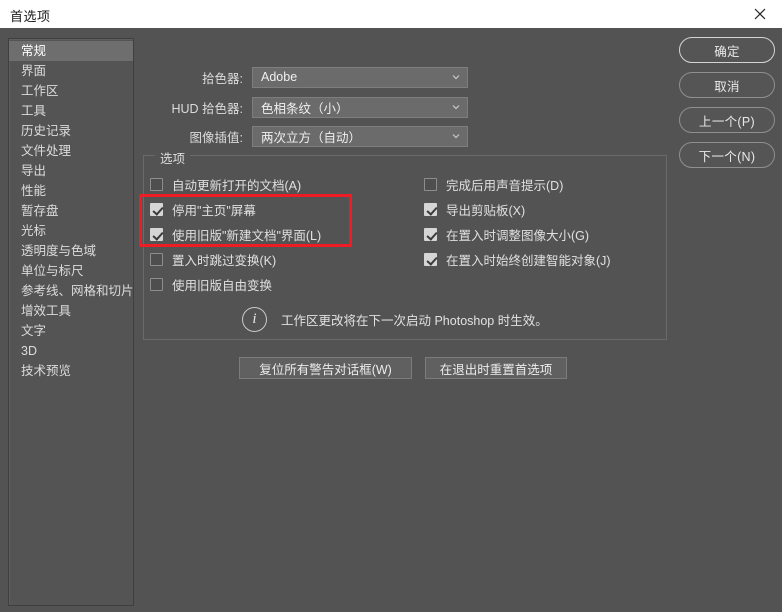 The width and height of the screenshot is (782, 612). I want to click on sidebar-item: 界面, so click(71, 71).